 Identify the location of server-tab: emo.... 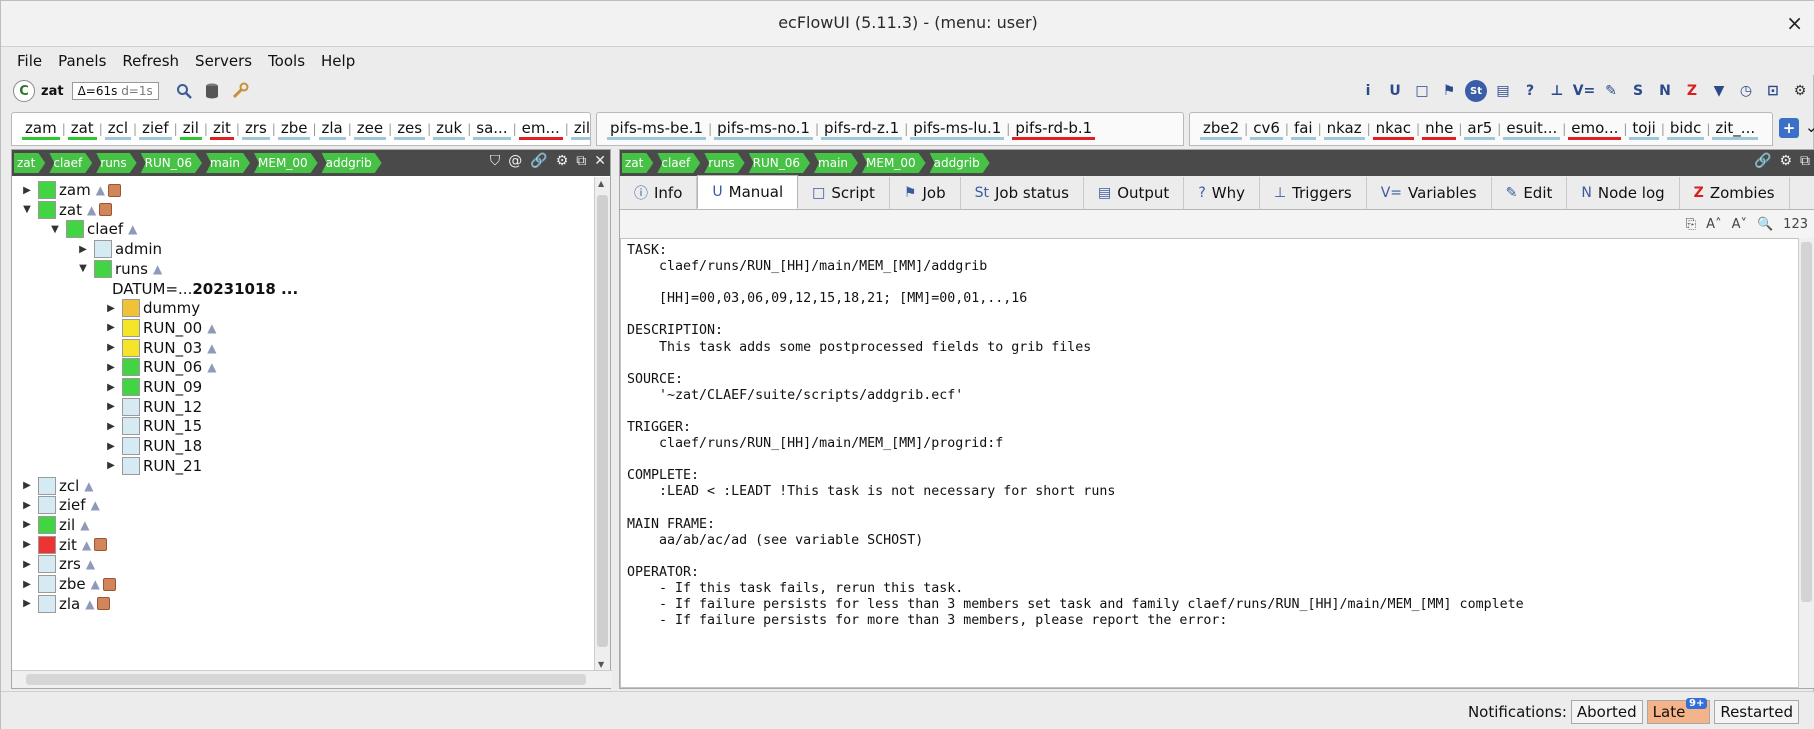
(1595, 129).